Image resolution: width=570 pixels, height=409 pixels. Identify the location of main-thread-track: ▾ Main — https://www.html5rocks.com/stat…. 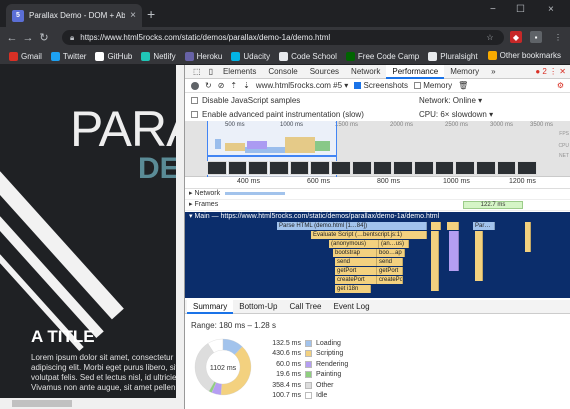
(377, 255).